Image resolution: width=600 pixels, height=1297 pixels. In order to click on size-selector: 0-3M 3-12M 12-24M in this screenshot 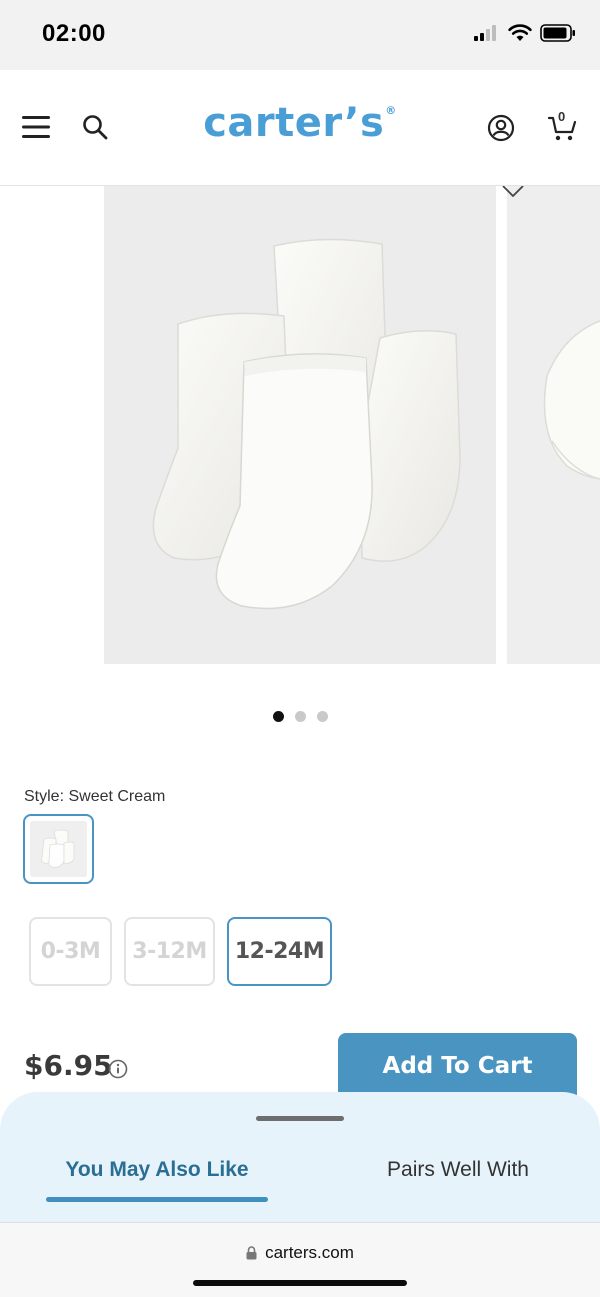, I will do `click(180, 951)`.